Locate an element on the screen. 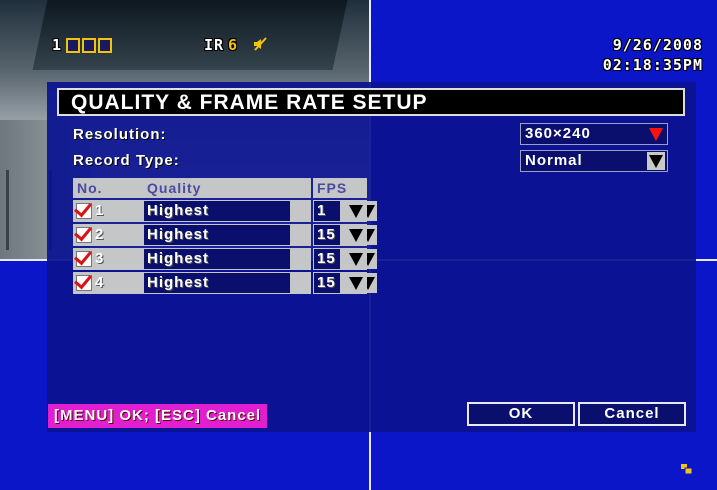 This screenshot has height=490, width=717. table-row: 3 Highest 15 is located at coordinates (225, 260).